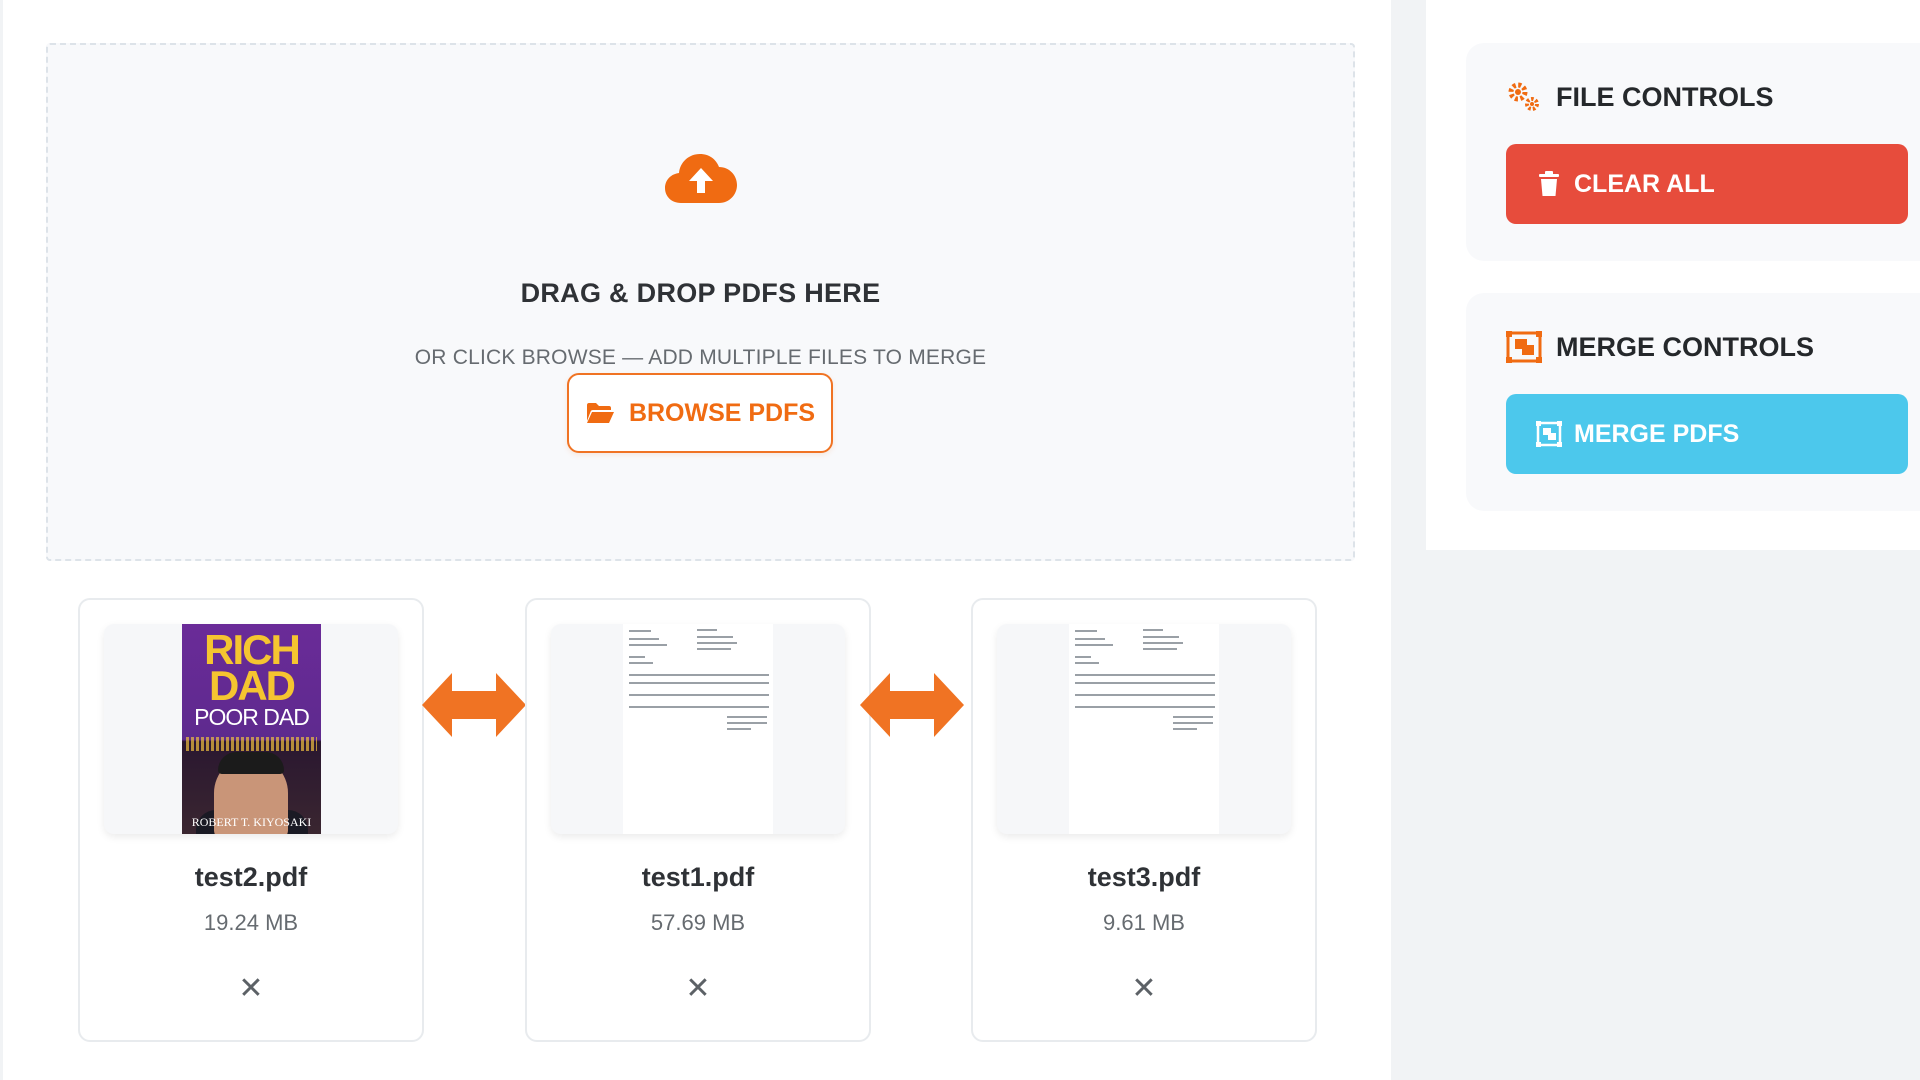  What do you see at coordinates (722, 412) in the screenshot?
I see `browse-pdfs-label: BROWSE PDFS` at bounding box center [722, 412].